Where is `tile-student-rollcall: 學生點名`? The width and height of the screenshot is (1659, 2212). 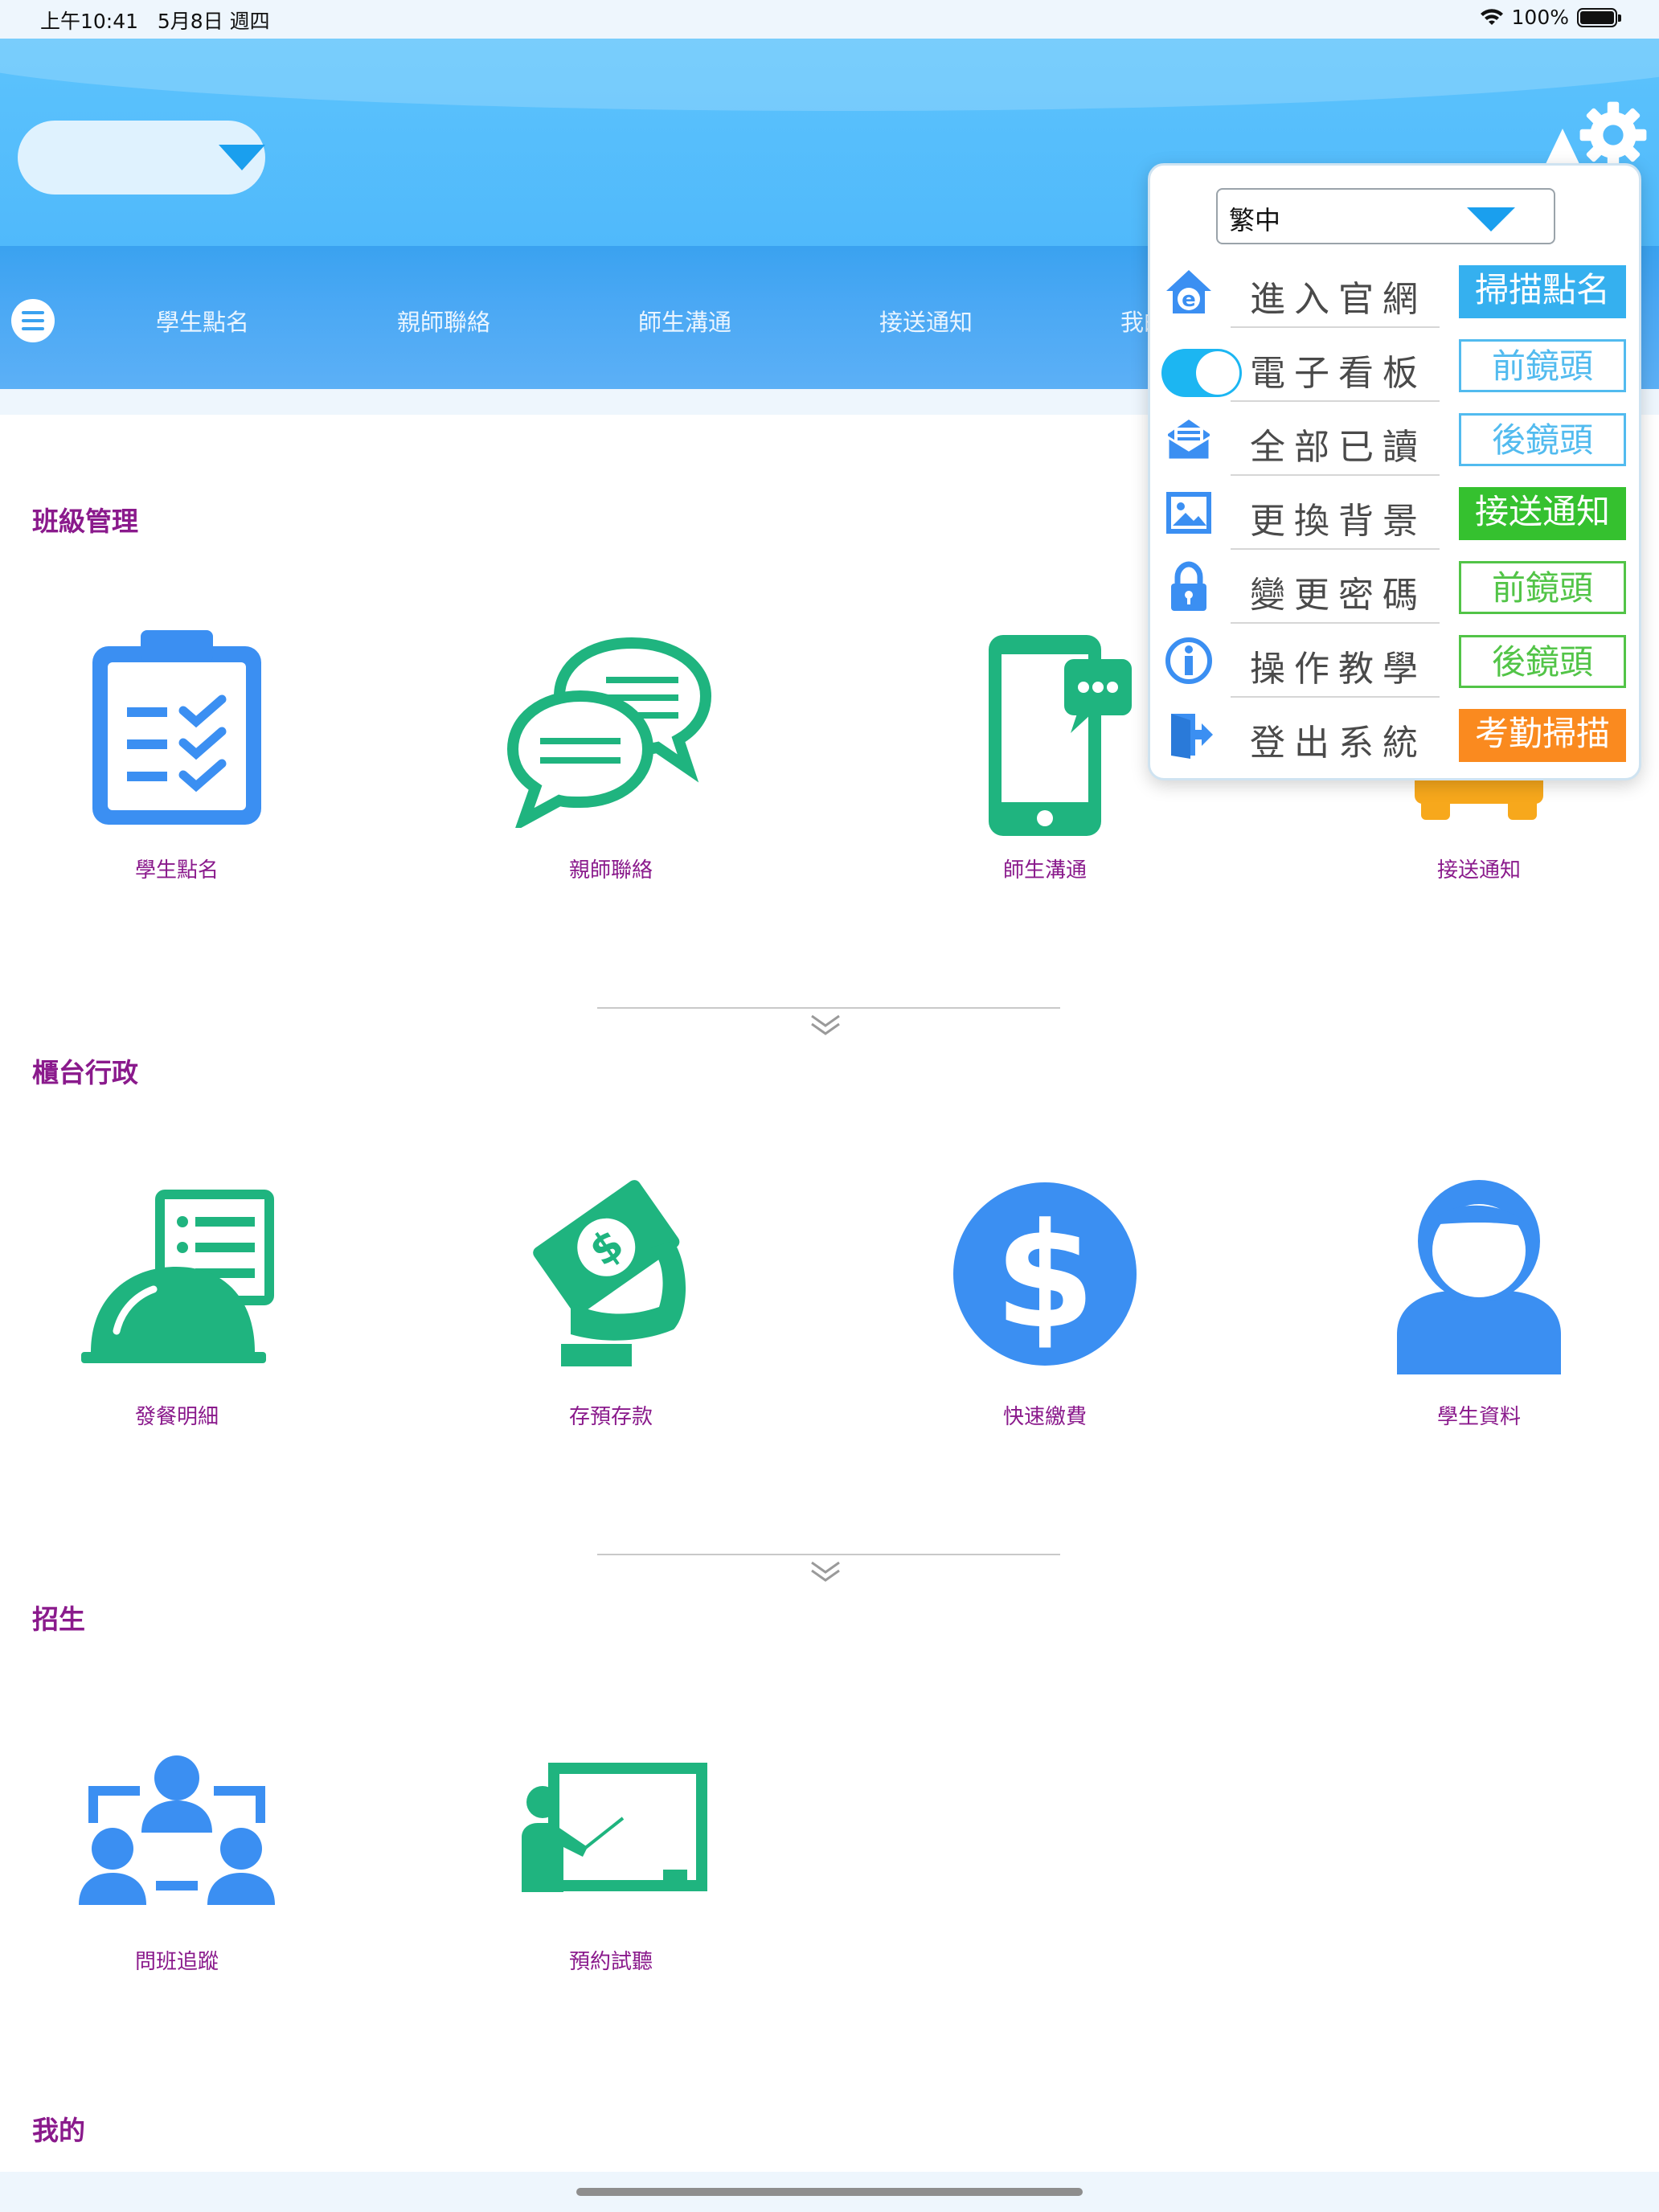 tile-student-rollcall: 學生點名 is located at coordinates (177, 755).